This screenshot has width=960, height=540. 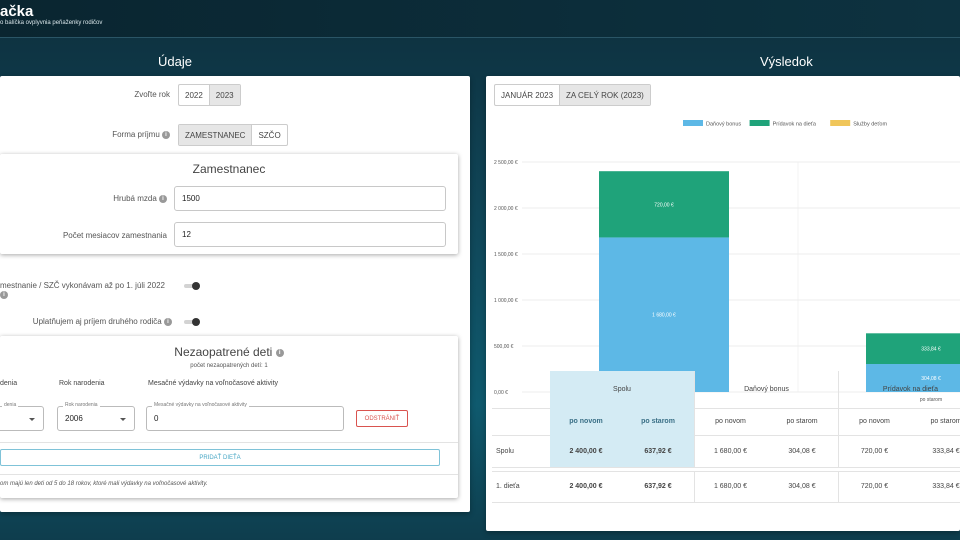 I want to click on remove-child-button: ODSTRÁNIŤ, so click(x=382, y=418).